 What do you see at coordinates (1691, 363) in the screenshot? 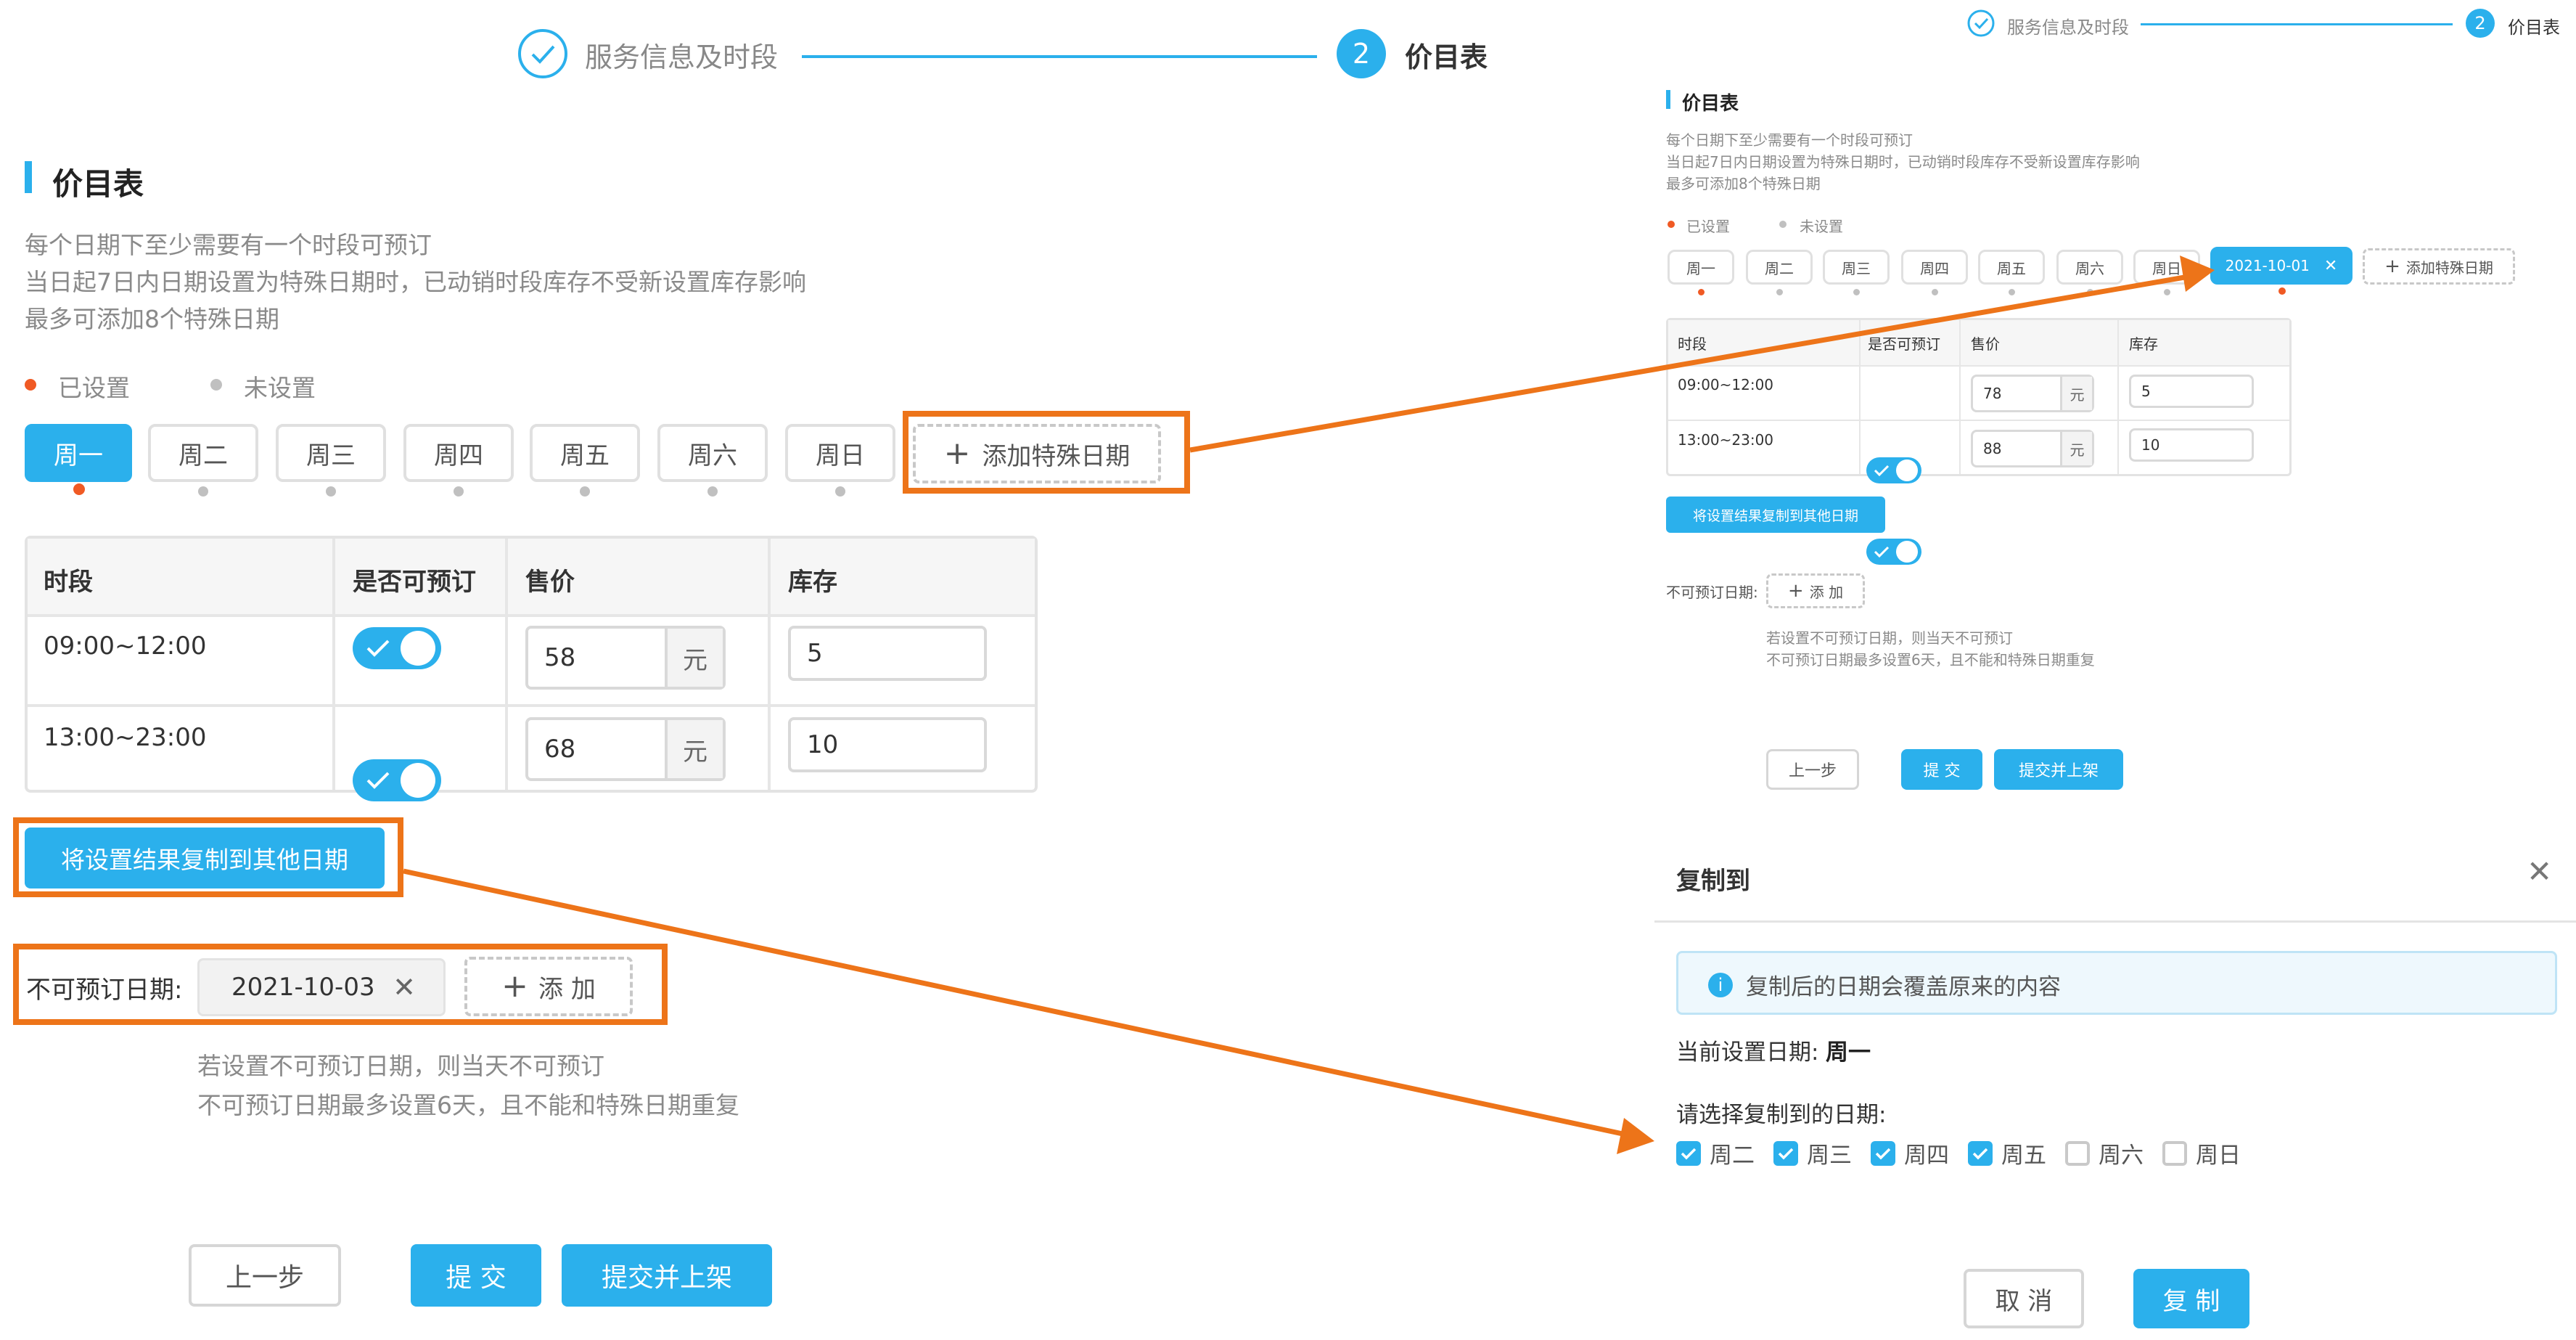
I see `arrow-to-special-date` at bounding box center [1691, 363].